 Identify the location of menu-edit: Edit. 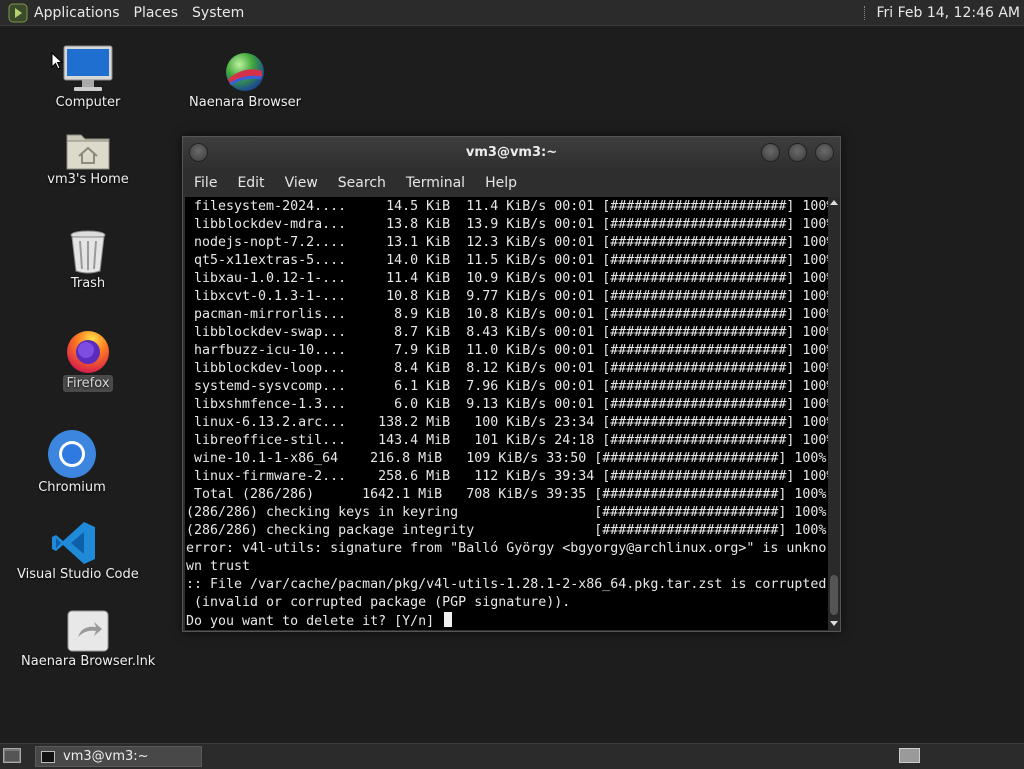
(250, 183).